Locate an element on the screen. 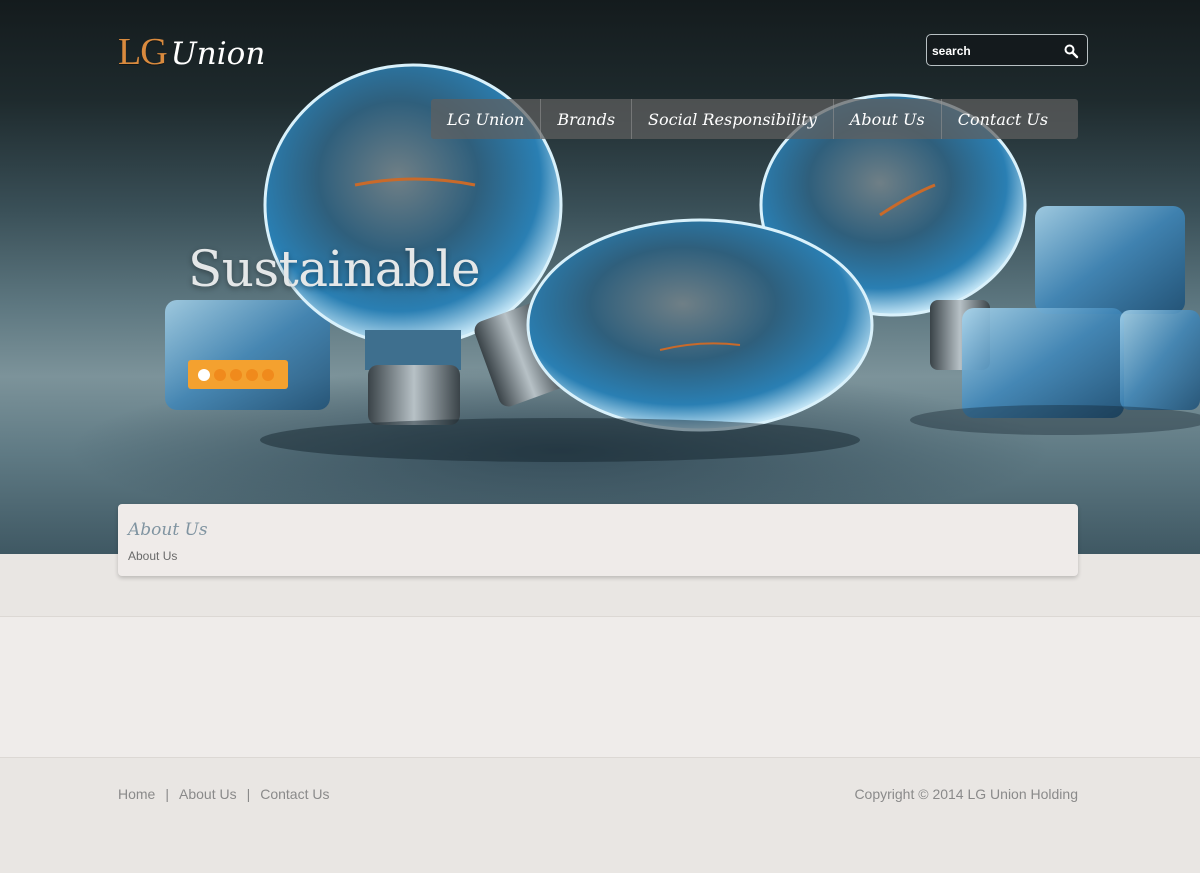 Image resolution: width=1200 pixels, height=873 pixels. nav-item-lg-union: LG Union is located at coordinates (485, 119).